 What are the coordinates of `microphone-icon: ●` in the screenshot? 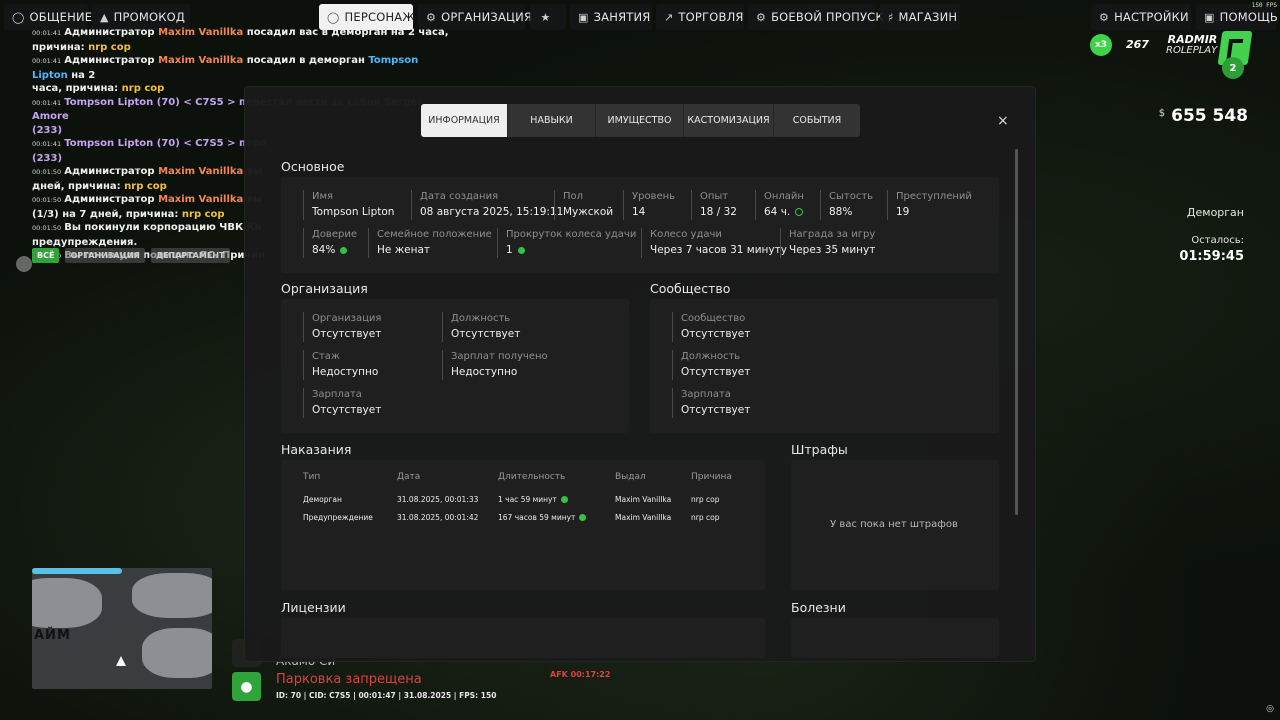 It's located at (246, 686).